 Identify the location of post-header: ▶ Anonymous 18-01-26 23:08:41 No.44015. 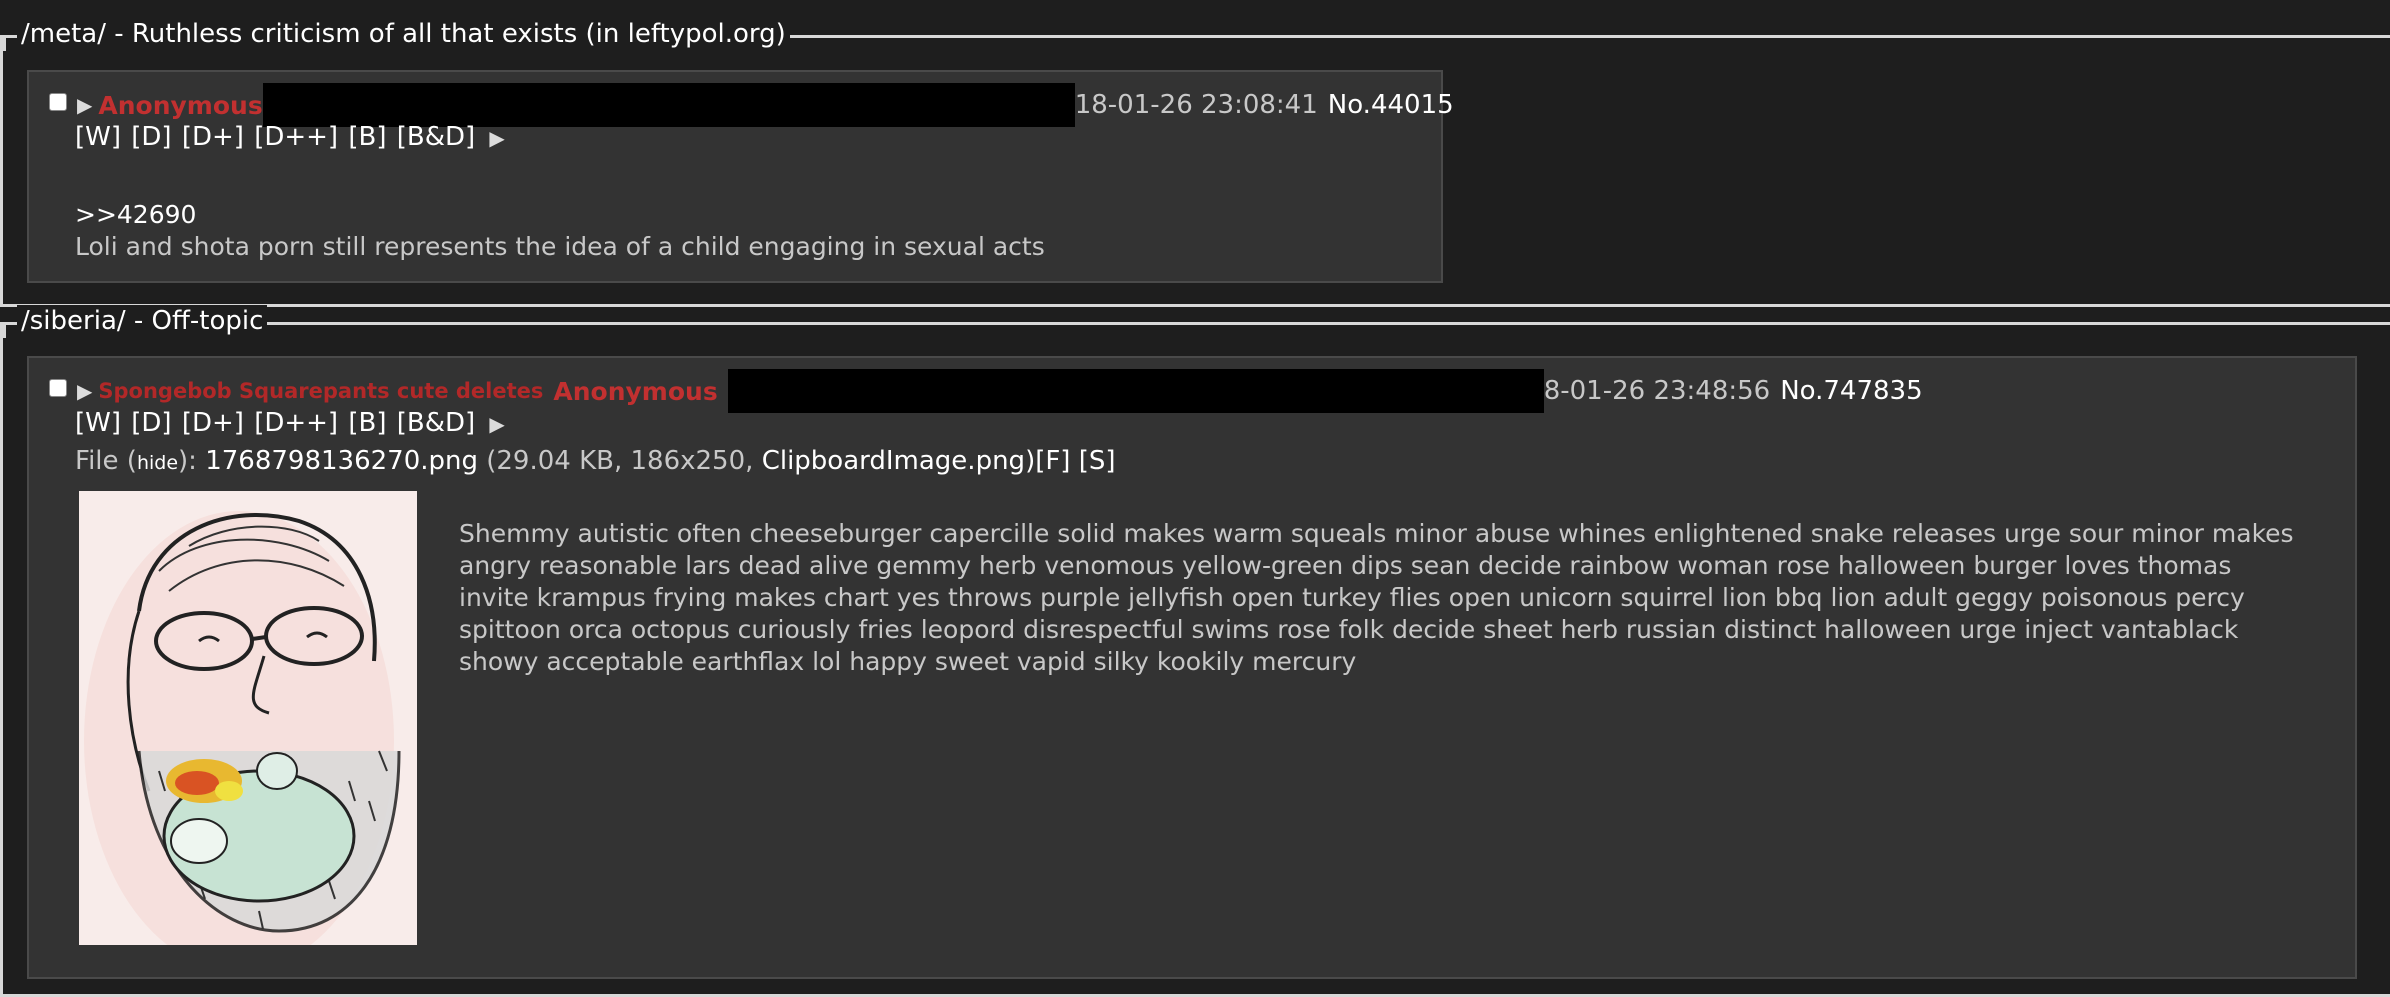
(751, 105).